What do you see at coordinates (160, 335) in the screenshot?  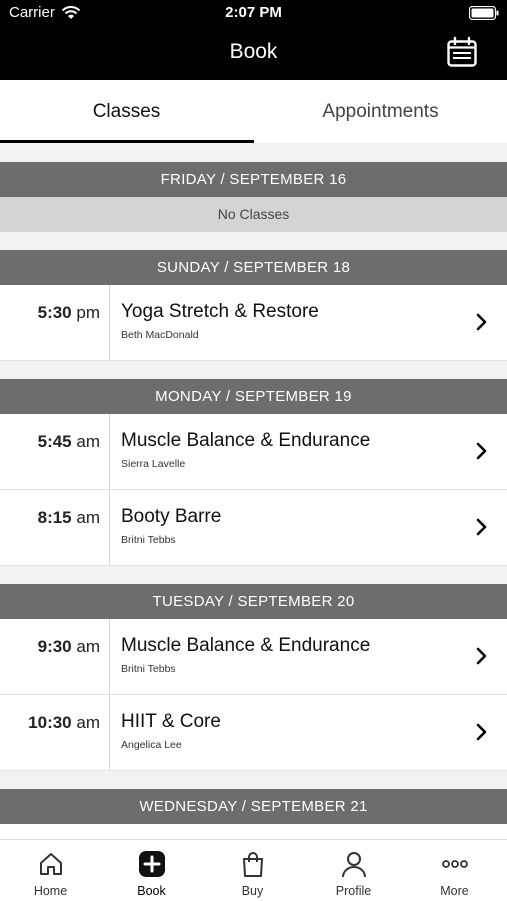 I see `class-instructor: Beth MacDonald` at bounding box center [160, 335].